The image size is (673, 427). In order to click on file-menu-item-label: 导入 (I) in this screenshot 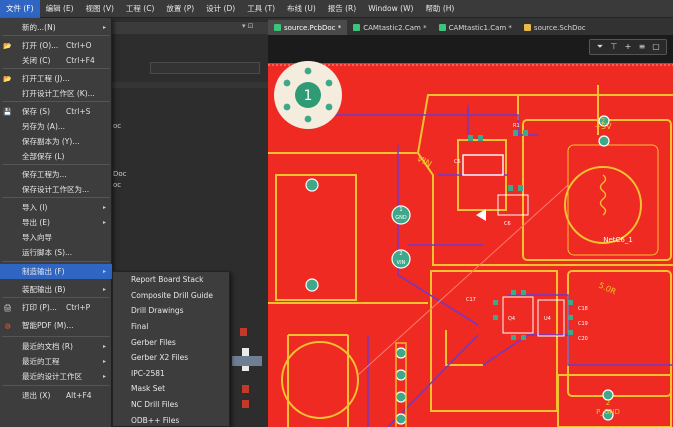, I will do `click(35, 207)`.